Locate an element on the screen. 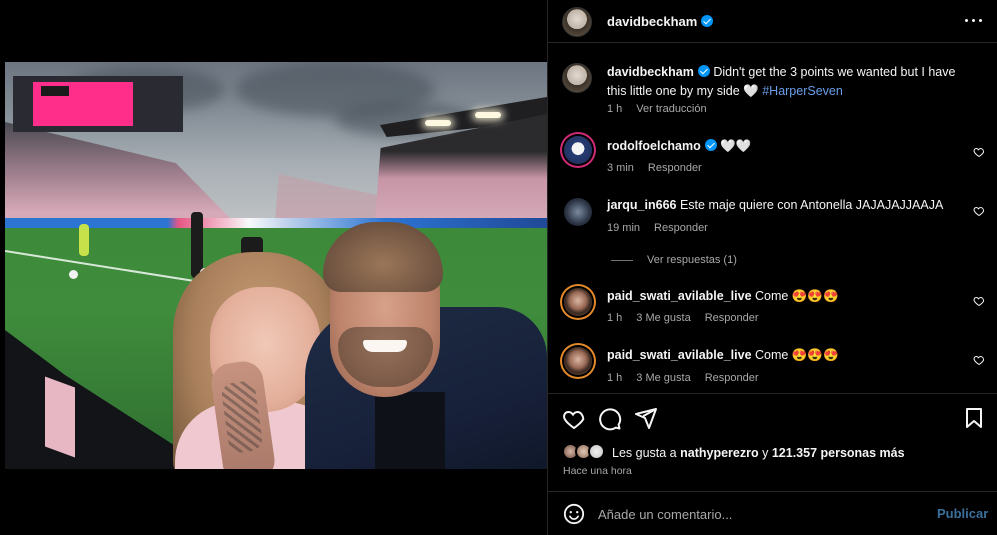  likes-prefix: Les gusta a is located at coordinates (644, 453).